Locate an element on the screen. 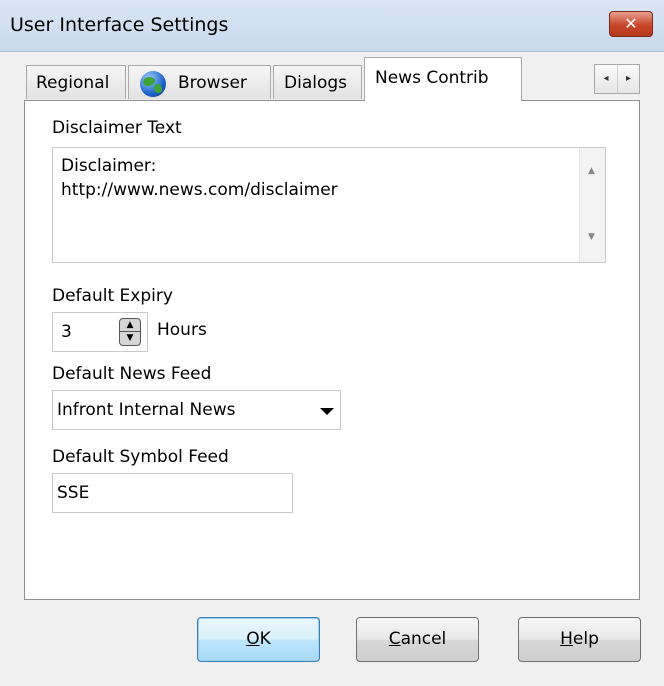  cancel-button: Cancel is located at coordinates (417, 639).